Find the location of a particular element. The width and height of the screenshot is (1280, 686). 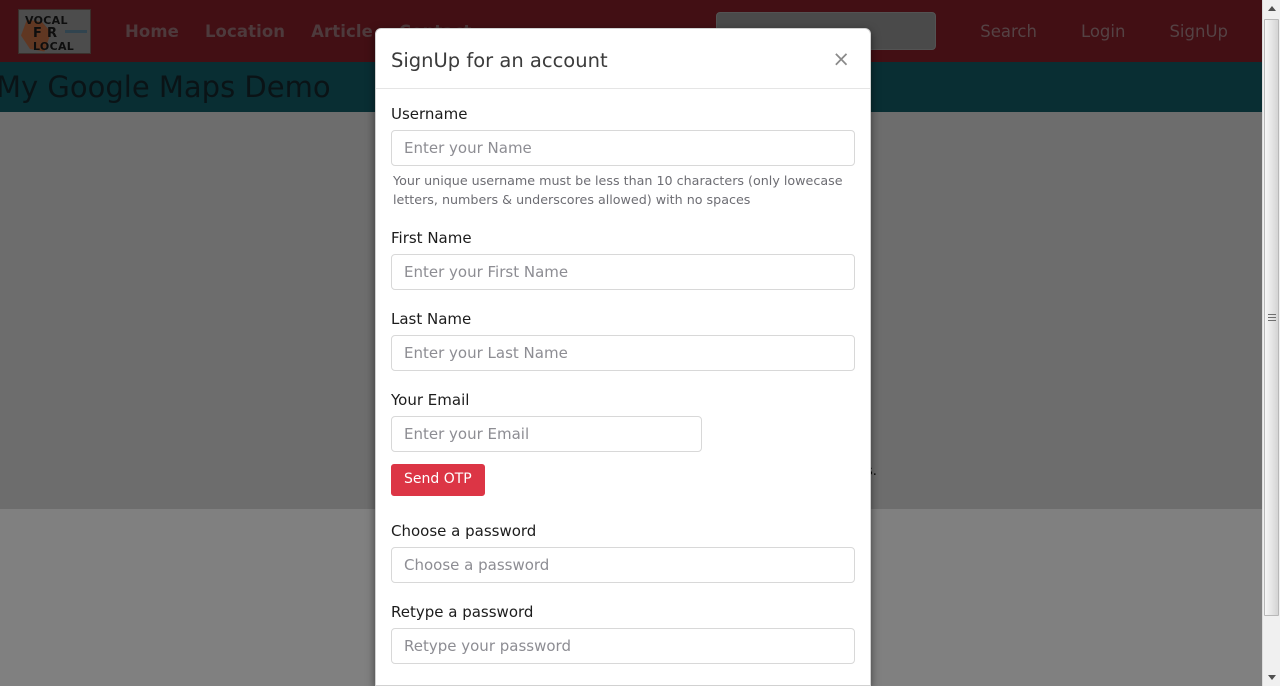

field-group-last-name: Last Name is located at coordinates (623, 341).